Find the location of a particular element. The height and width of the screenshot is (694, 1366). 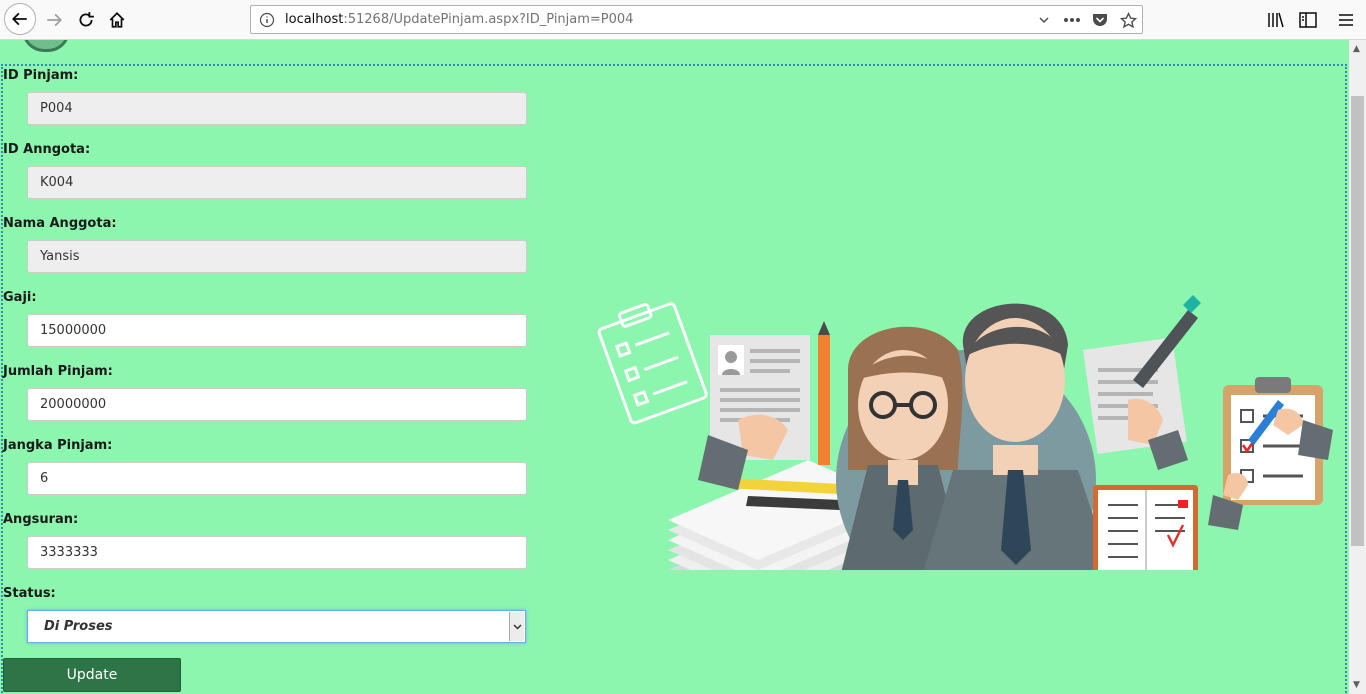

id-anggota-field: K004 is located at coordinates (277, 182).